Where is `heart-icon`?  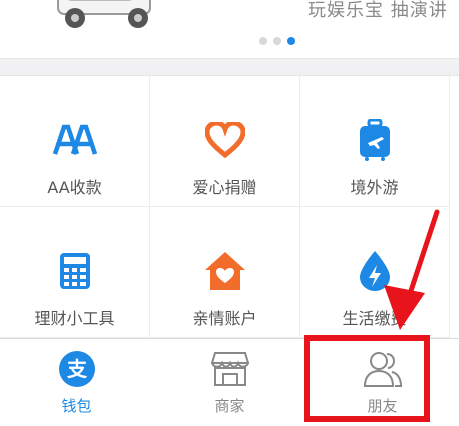
heart-icon is located at coordinates (225, 140).